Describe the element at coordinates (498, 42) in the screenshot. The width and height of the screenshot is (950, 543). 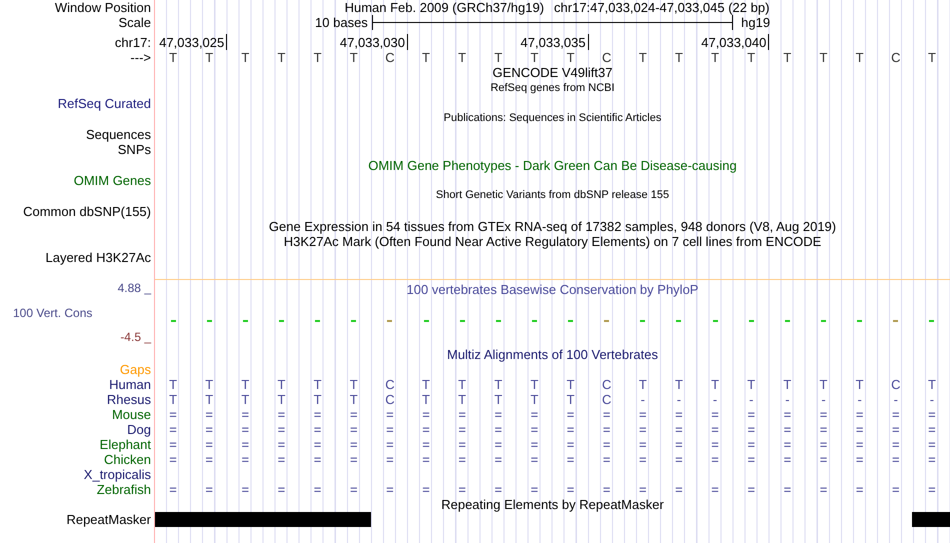
I see `ruler-tick: 47,033,035` at that location.